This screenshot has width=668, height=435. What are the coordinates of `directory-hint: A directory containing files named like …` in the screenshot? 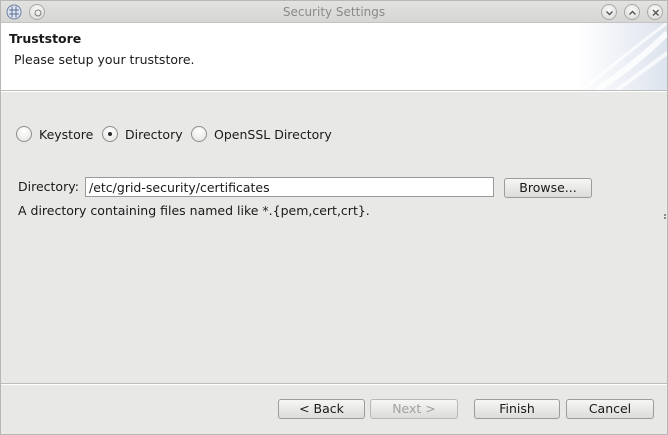 It's located at (194, 210).